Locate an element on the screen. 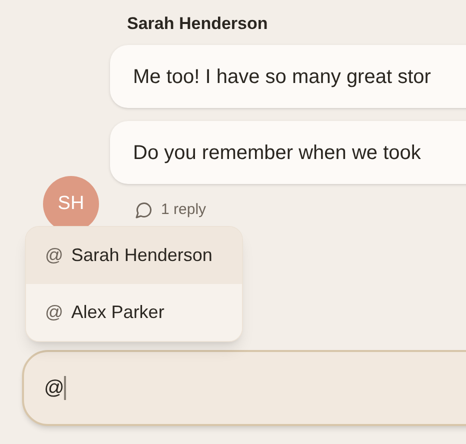 The image size is (466, 444). sender-name: Sarah Henderson is located at coordinates (197, 24).